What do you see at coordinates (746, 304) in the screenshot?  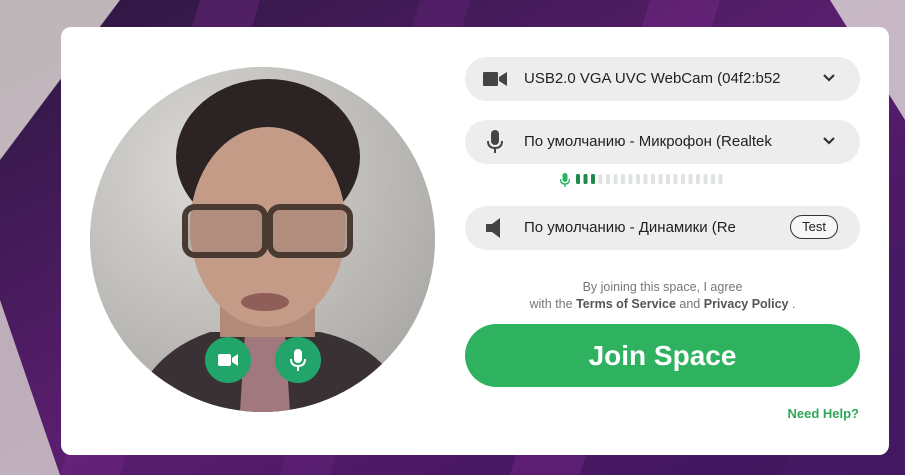 I see `privacy-policy-link: Privacy Policy` at bounding box center [746, 304].